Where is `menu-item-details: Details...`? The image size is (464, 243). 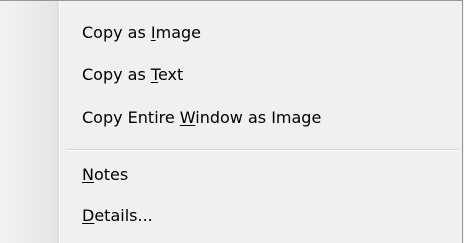 menu-item-details: Details... is located at coordinates (117, 216).